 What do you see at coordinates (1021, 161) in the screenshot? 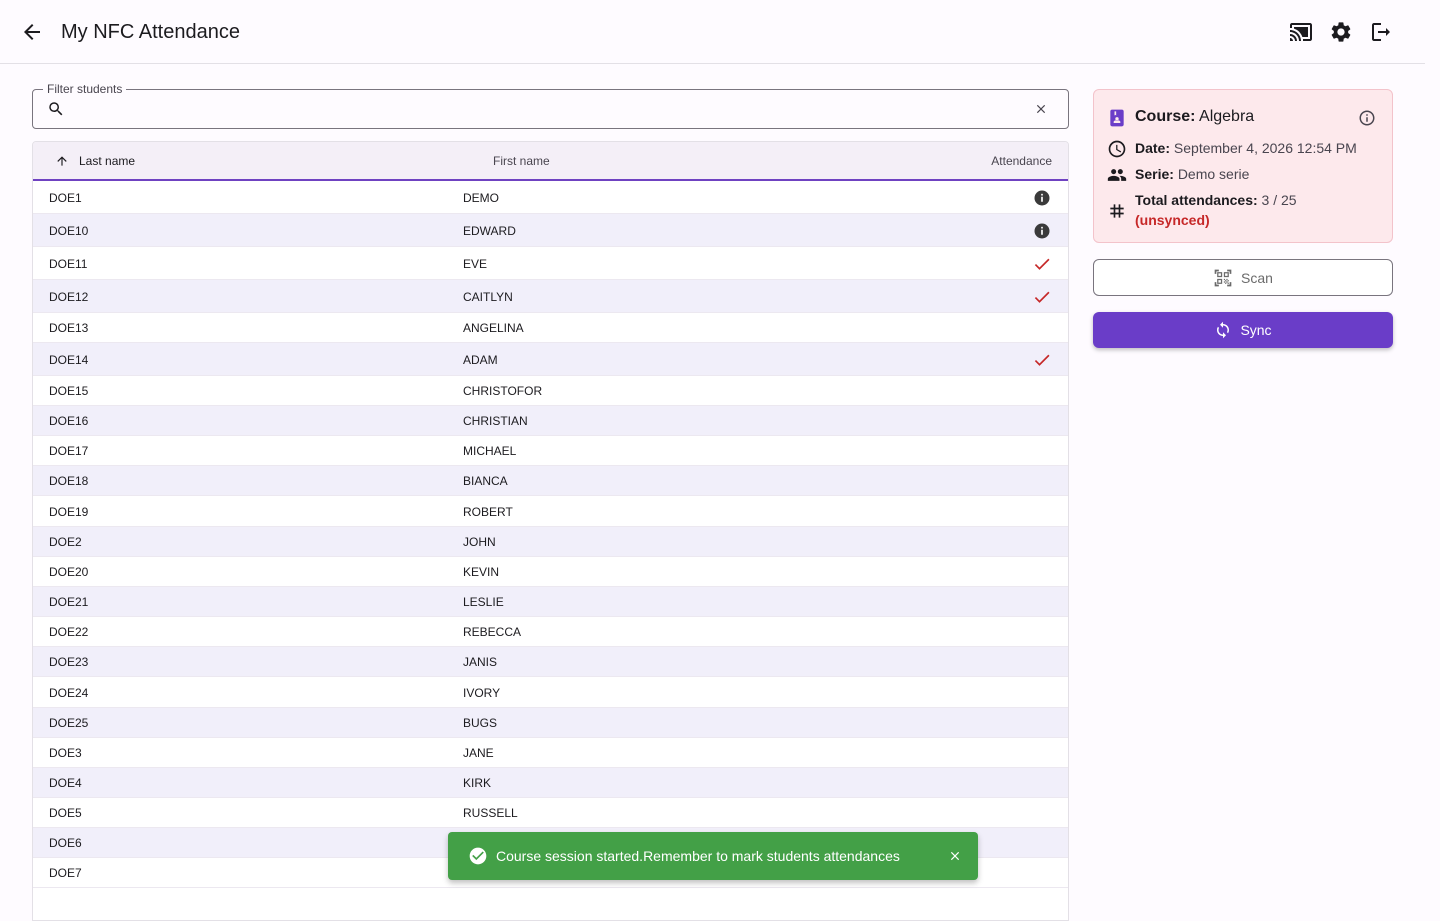
I see `column-header-attendance: Attendance` at bounding box center [1021, 161].